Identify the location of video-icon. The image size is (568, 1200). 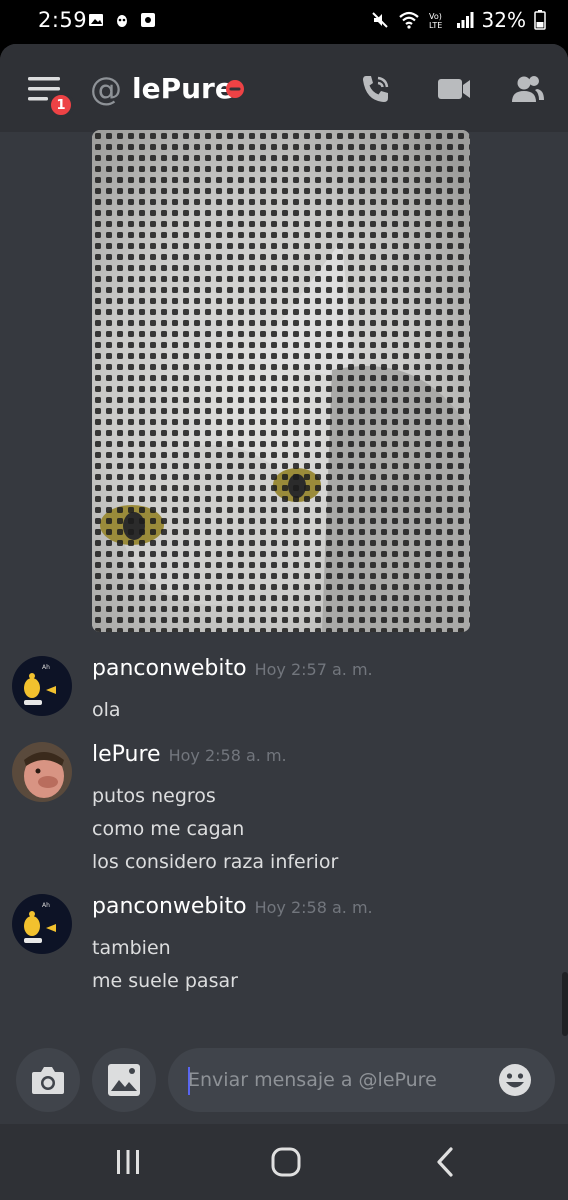
(454, 89).